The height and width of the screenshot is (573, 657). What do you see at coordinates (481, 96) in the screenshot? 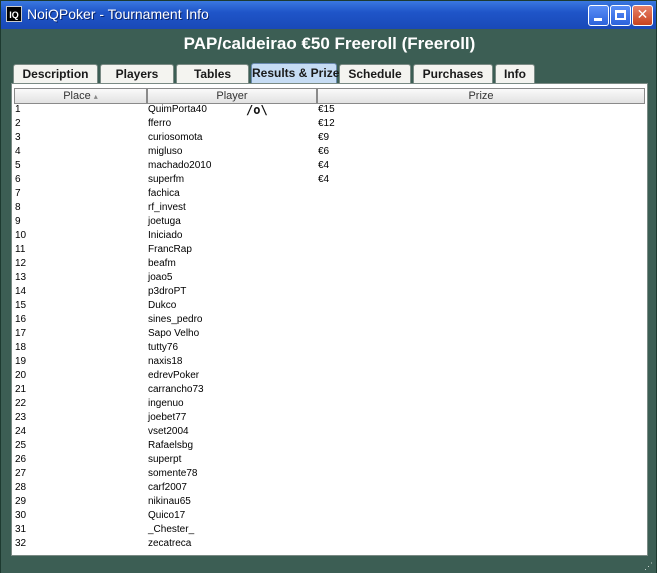
I see `column-header-prize: Prize` at bounding box center [481, 96].